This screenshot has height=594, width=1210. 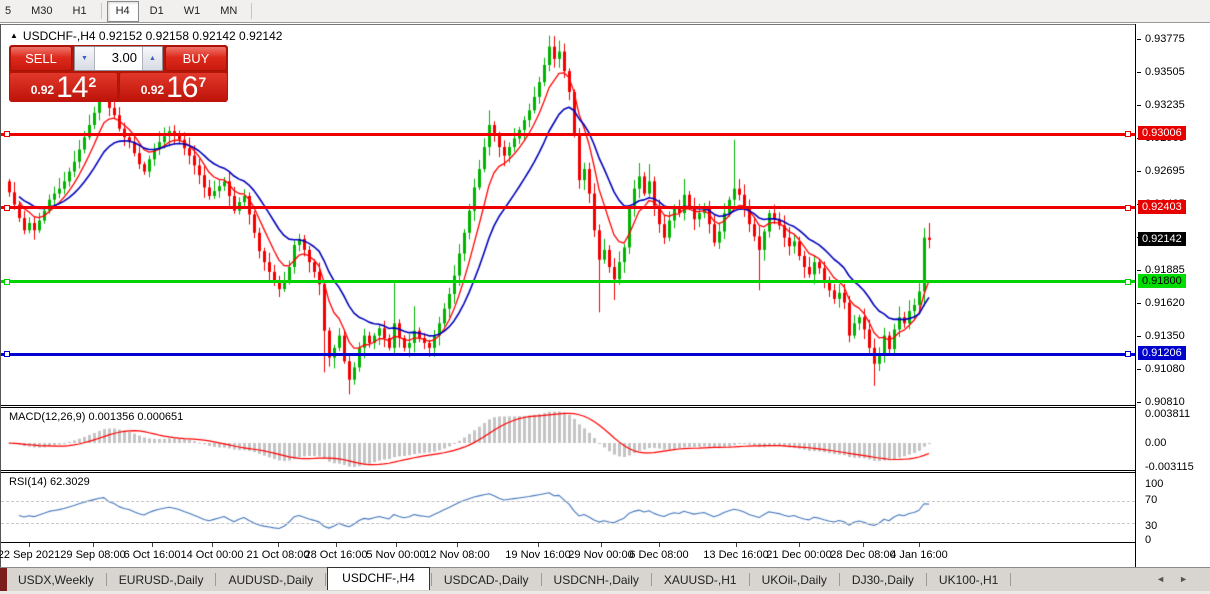 I want to click on chart-tab-ukoil-daily: UKOil-,Daily, so click(x=794, y=580).